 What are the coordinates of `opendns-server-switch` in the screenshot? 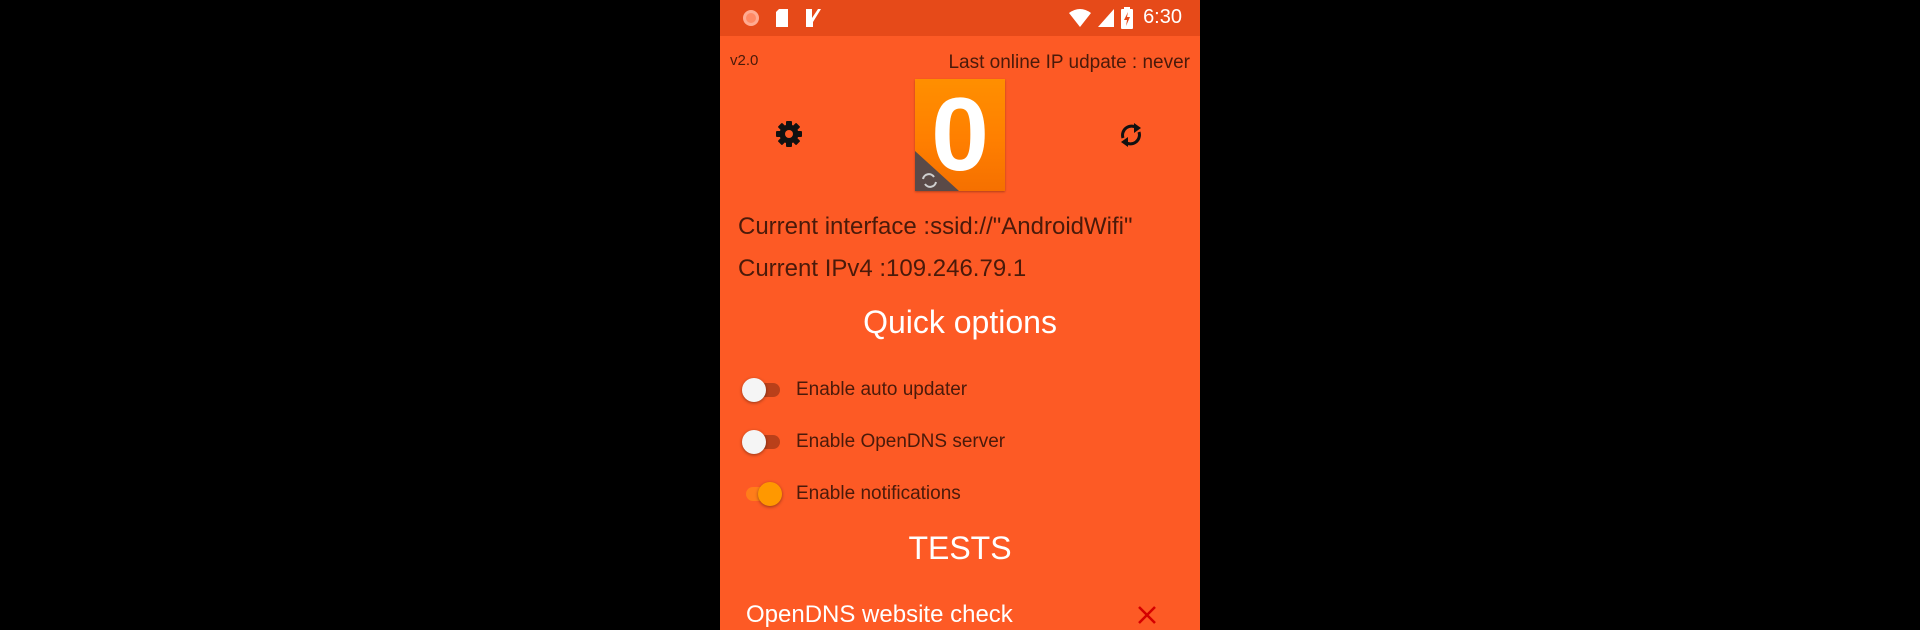 It's located at (762, 442).